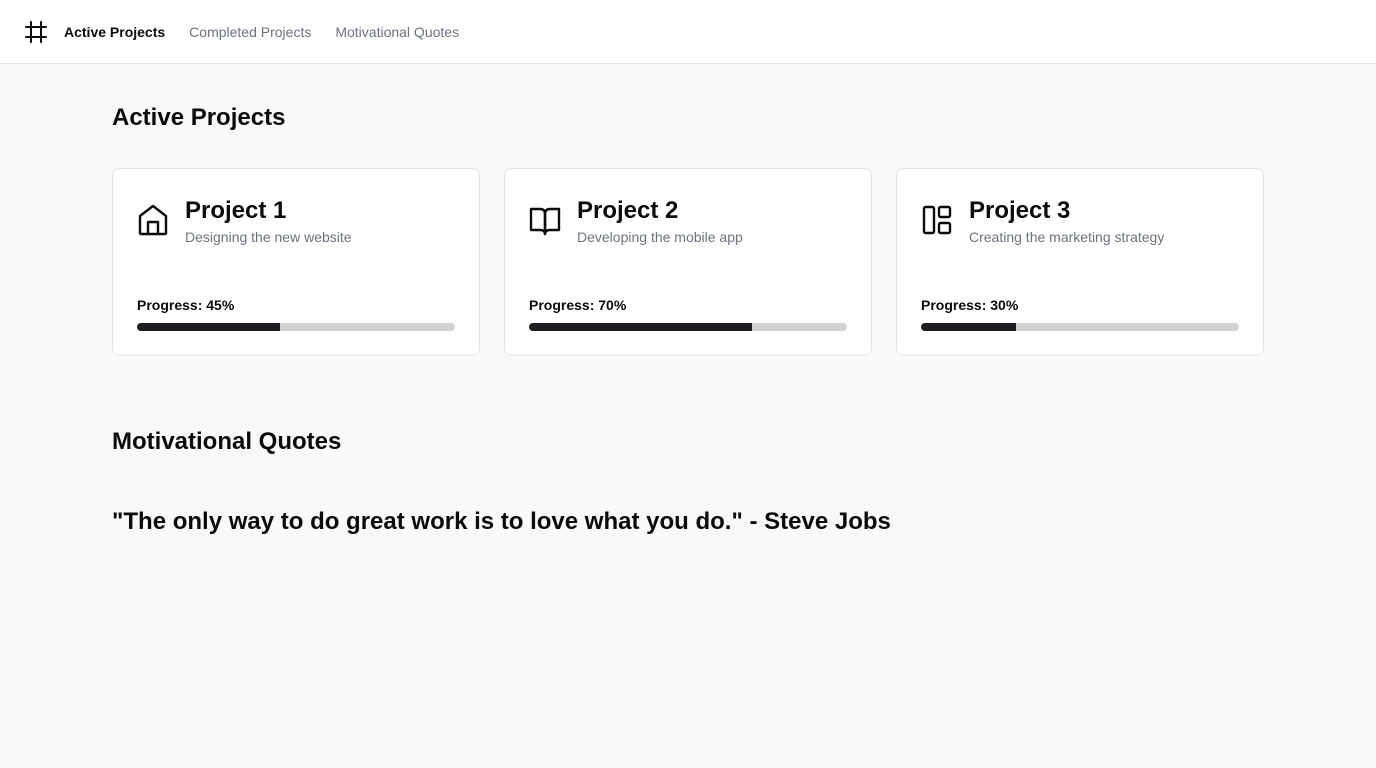 The width and height of the screenshot is (1376, 768). Describe the element at coordinates (36, 32) in the screenshot. I see `hash-icon` at that location.